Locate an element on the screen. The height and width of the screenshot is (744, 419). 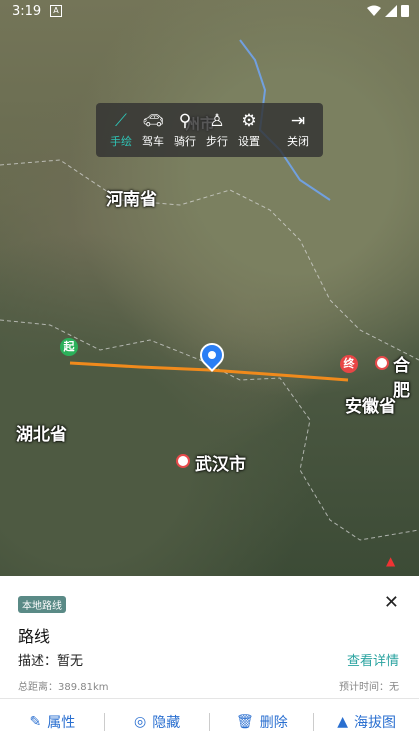
action-bar: ✎ 属性 ◎ 隐藏 🗑︎ 删除 ▲ 海拔图 is located at coordinates (209, 722).